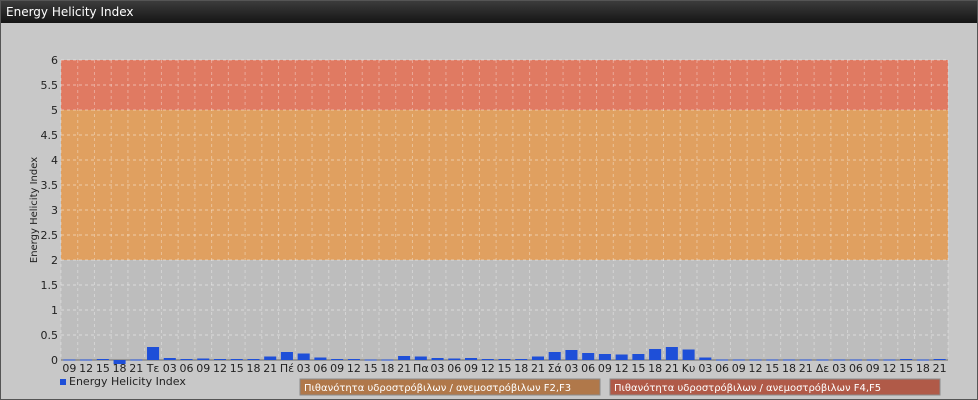 Image resolution: width=978 pixels, height=400 pixels. I want to click on y-tick-label: 3.5, so click(50, 185).